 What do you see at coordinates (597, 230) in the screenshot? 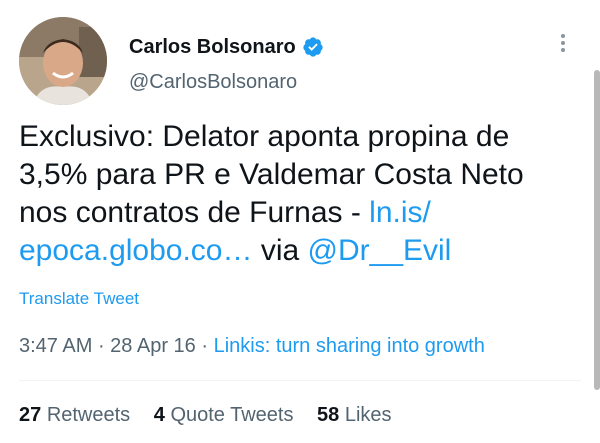
I see `scrollbar` at bounding box center [597, 230].